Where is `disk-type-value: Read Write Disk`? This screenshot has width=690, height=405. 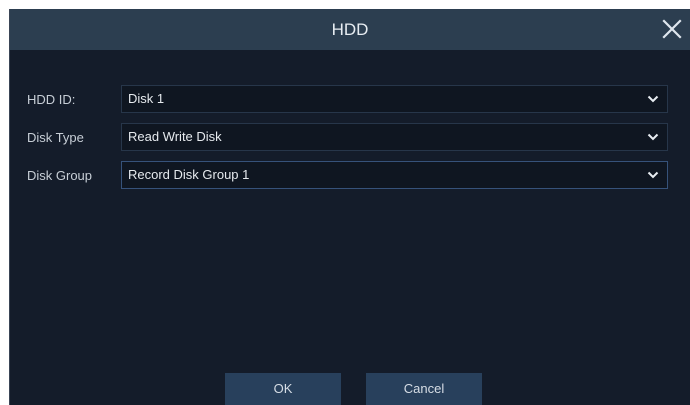
disk-type-value: Read Write Disk is located at coordinates (175, 136).